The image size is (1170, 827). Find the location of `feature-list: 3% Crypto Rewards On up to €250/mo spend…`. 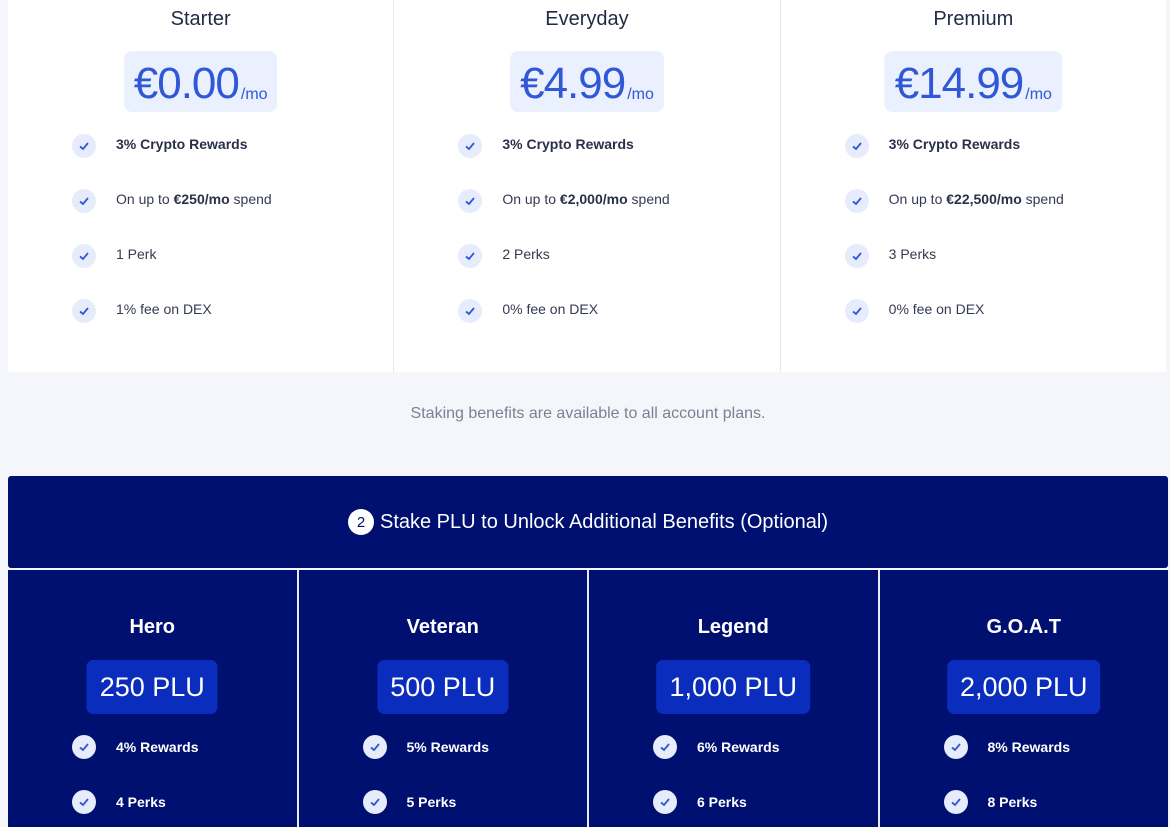

feature-list: 3% Crypto Rewards On up to €250/mo spend… is located at coordinates (227, 240).